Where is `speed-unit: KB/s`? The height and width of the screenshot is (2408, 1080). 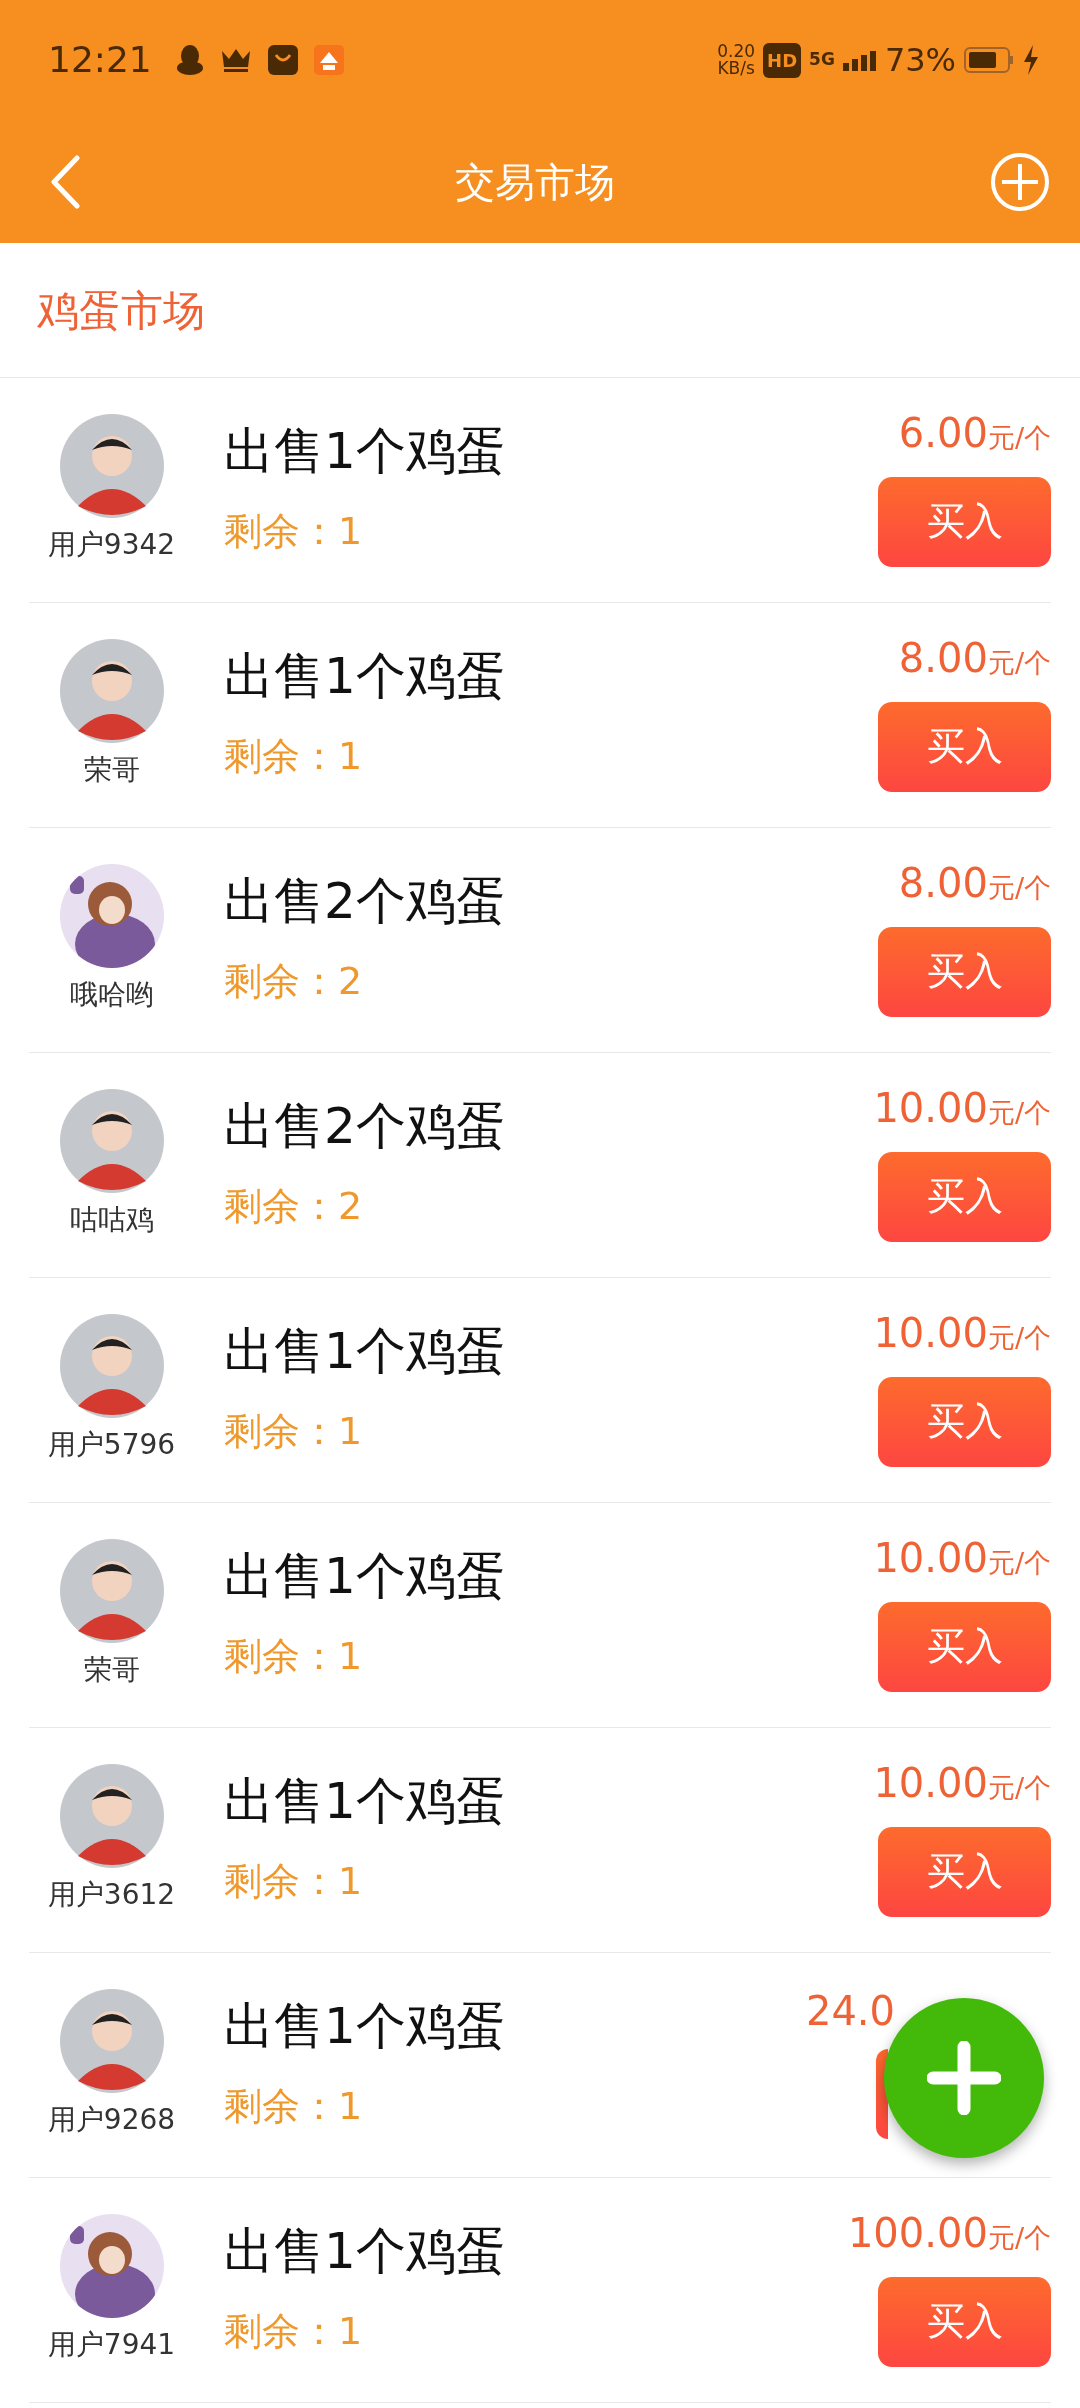
speed-unit: KB/s is located at coordinates (736, 68).